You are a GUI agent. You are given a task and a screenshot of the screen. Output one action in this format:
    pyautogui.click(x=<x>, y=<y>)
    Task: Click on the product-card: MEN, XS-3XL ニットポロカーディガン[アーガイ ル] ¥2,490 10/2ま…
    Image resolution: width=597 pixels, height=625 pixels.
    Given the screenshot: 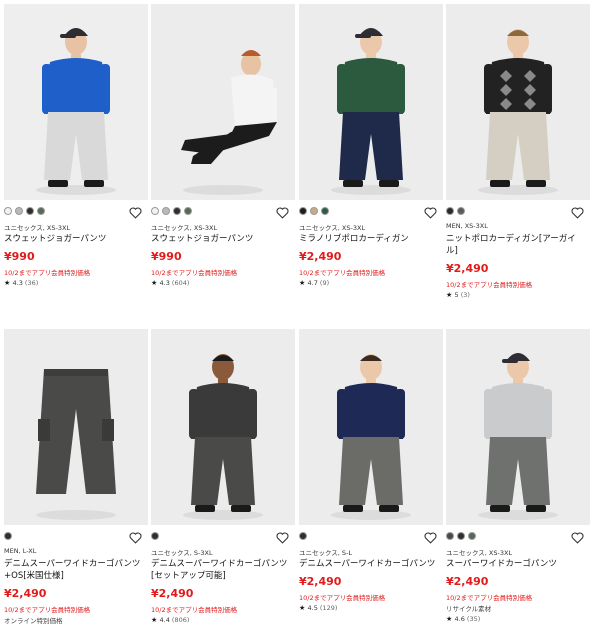 What is the action you would take?
    pyautogui.click(x=518, y=152)
    